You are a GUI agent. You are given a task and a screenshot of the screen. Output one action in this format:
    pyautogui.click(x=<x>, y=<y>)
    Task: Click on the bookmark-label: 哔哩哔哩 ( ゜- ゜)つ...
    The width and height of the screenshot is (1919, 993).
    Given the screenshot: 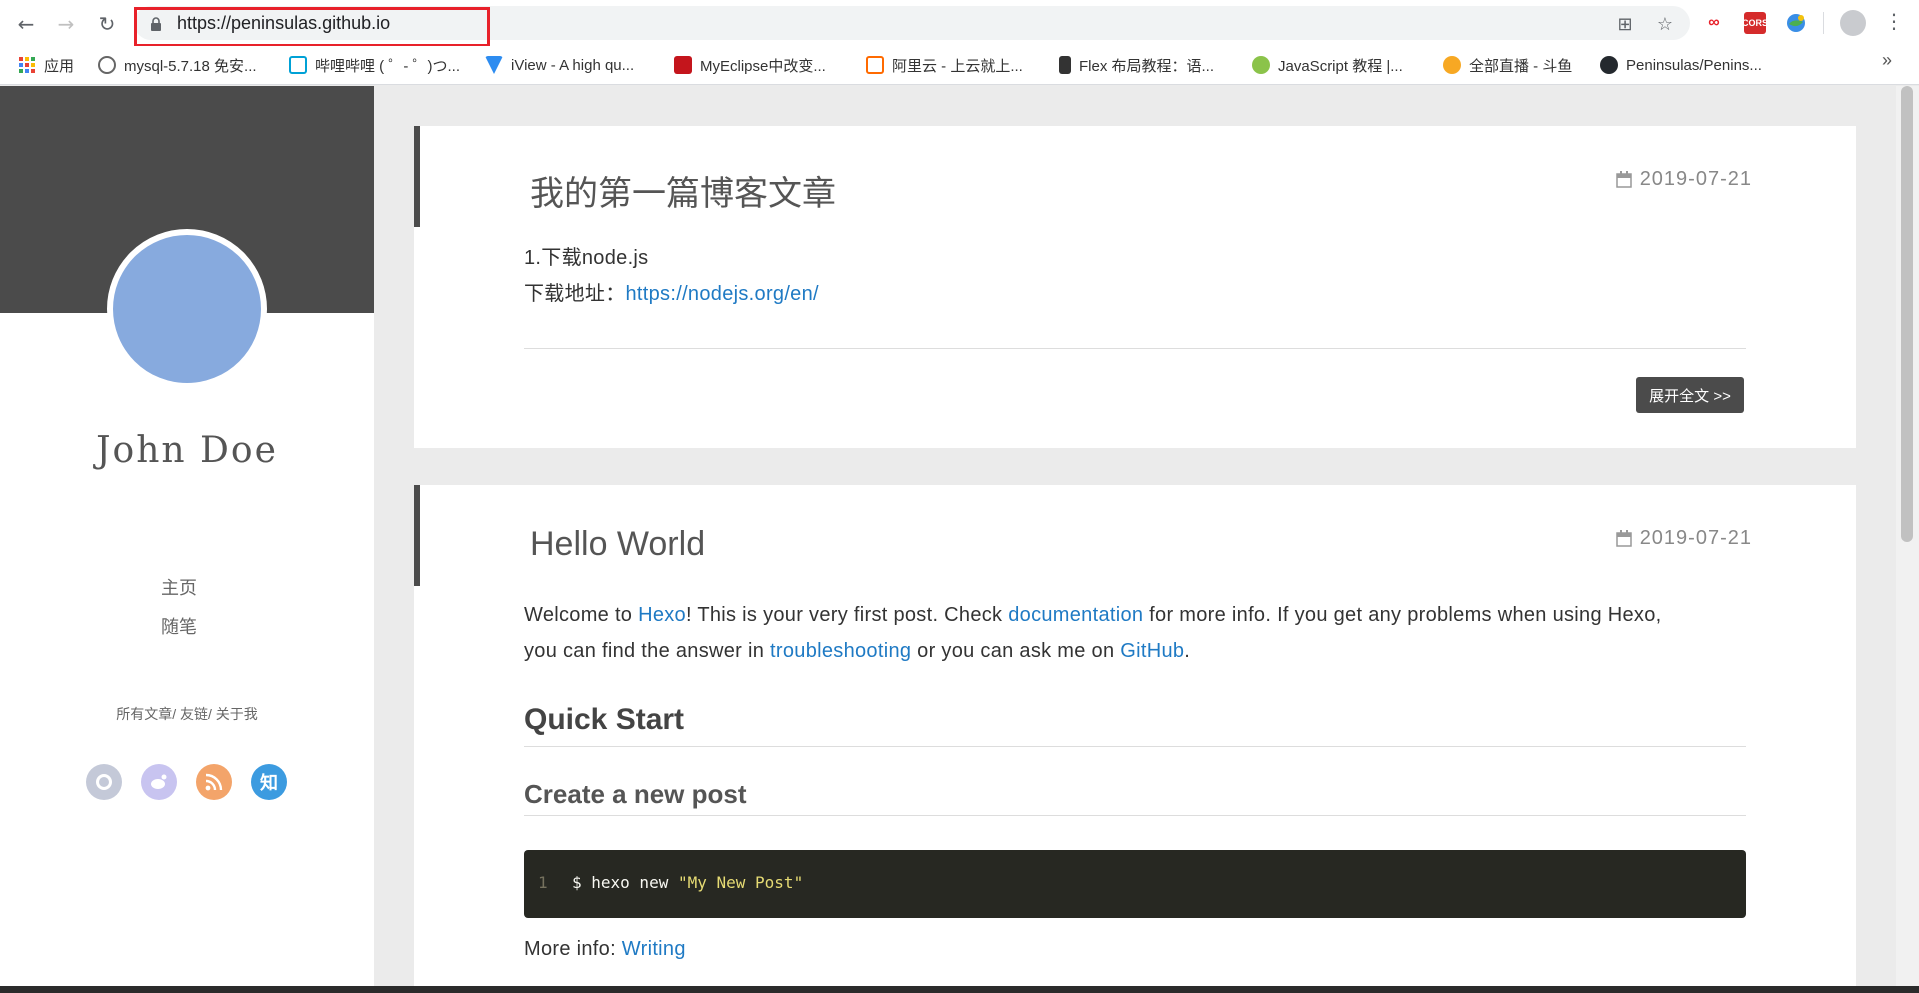 What is the action you would take?
    pyautogui.click(x=387, y=66)
    